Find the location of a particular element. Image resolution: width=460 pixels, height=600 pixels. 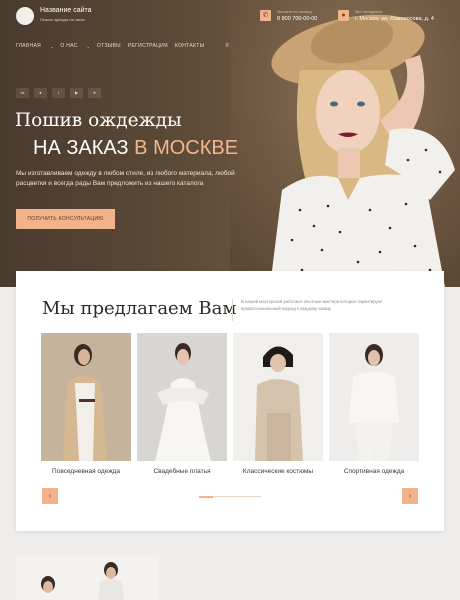

product-card: Повседневная одежда is located at coordinates (86, 404).